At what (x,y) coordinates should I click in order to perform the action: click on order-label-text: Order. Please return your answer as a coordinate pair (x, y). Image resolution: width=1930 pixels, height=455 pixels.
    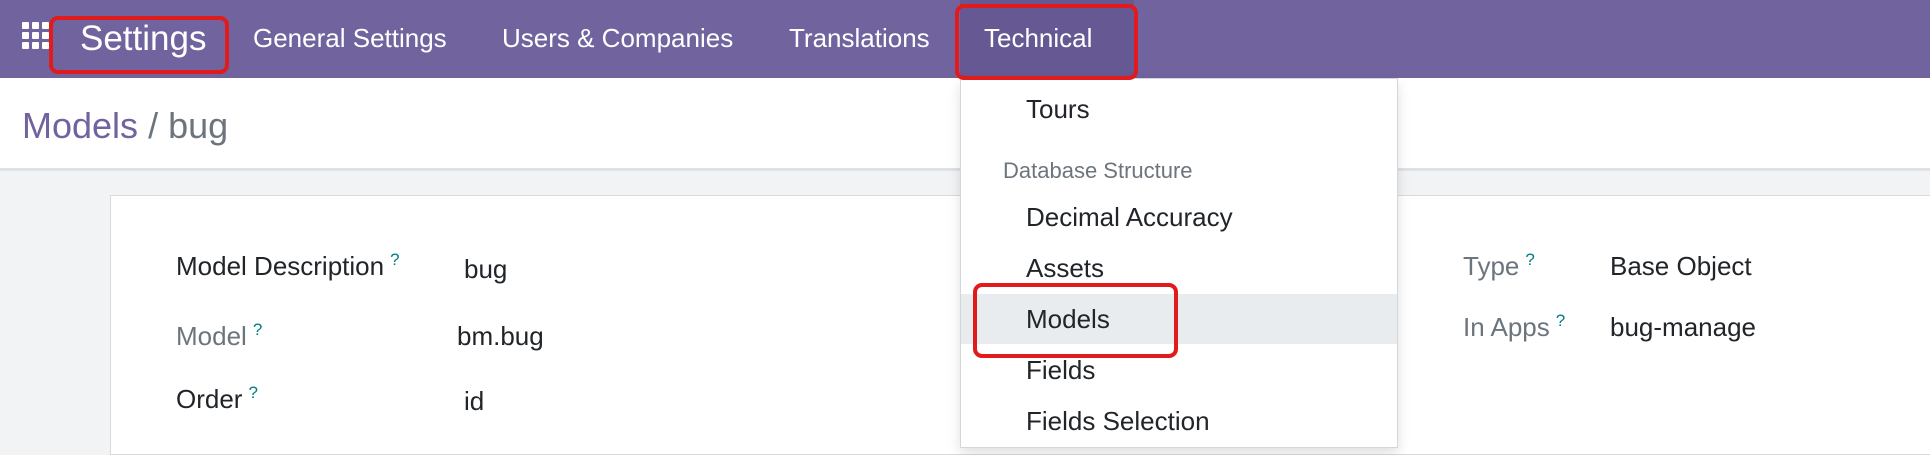
    Looking at the image, I should click on (209, 399).